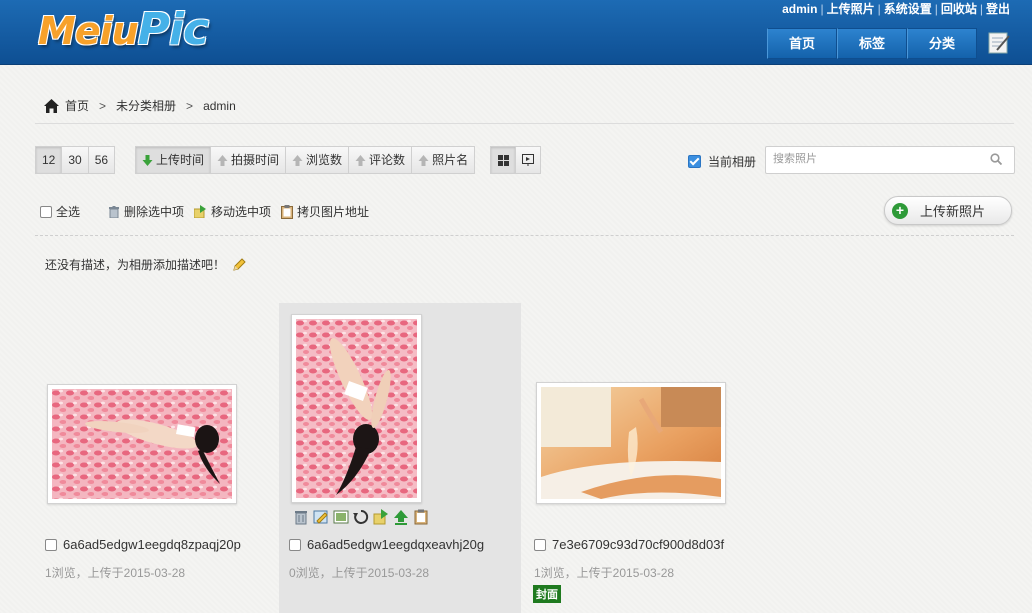 Image resolution: width=1032 pixels, height=613 pixels. I want to click on photo-name-row: 6a6ad5edgw1eegdqxeavhj20g, so click(401, 544).